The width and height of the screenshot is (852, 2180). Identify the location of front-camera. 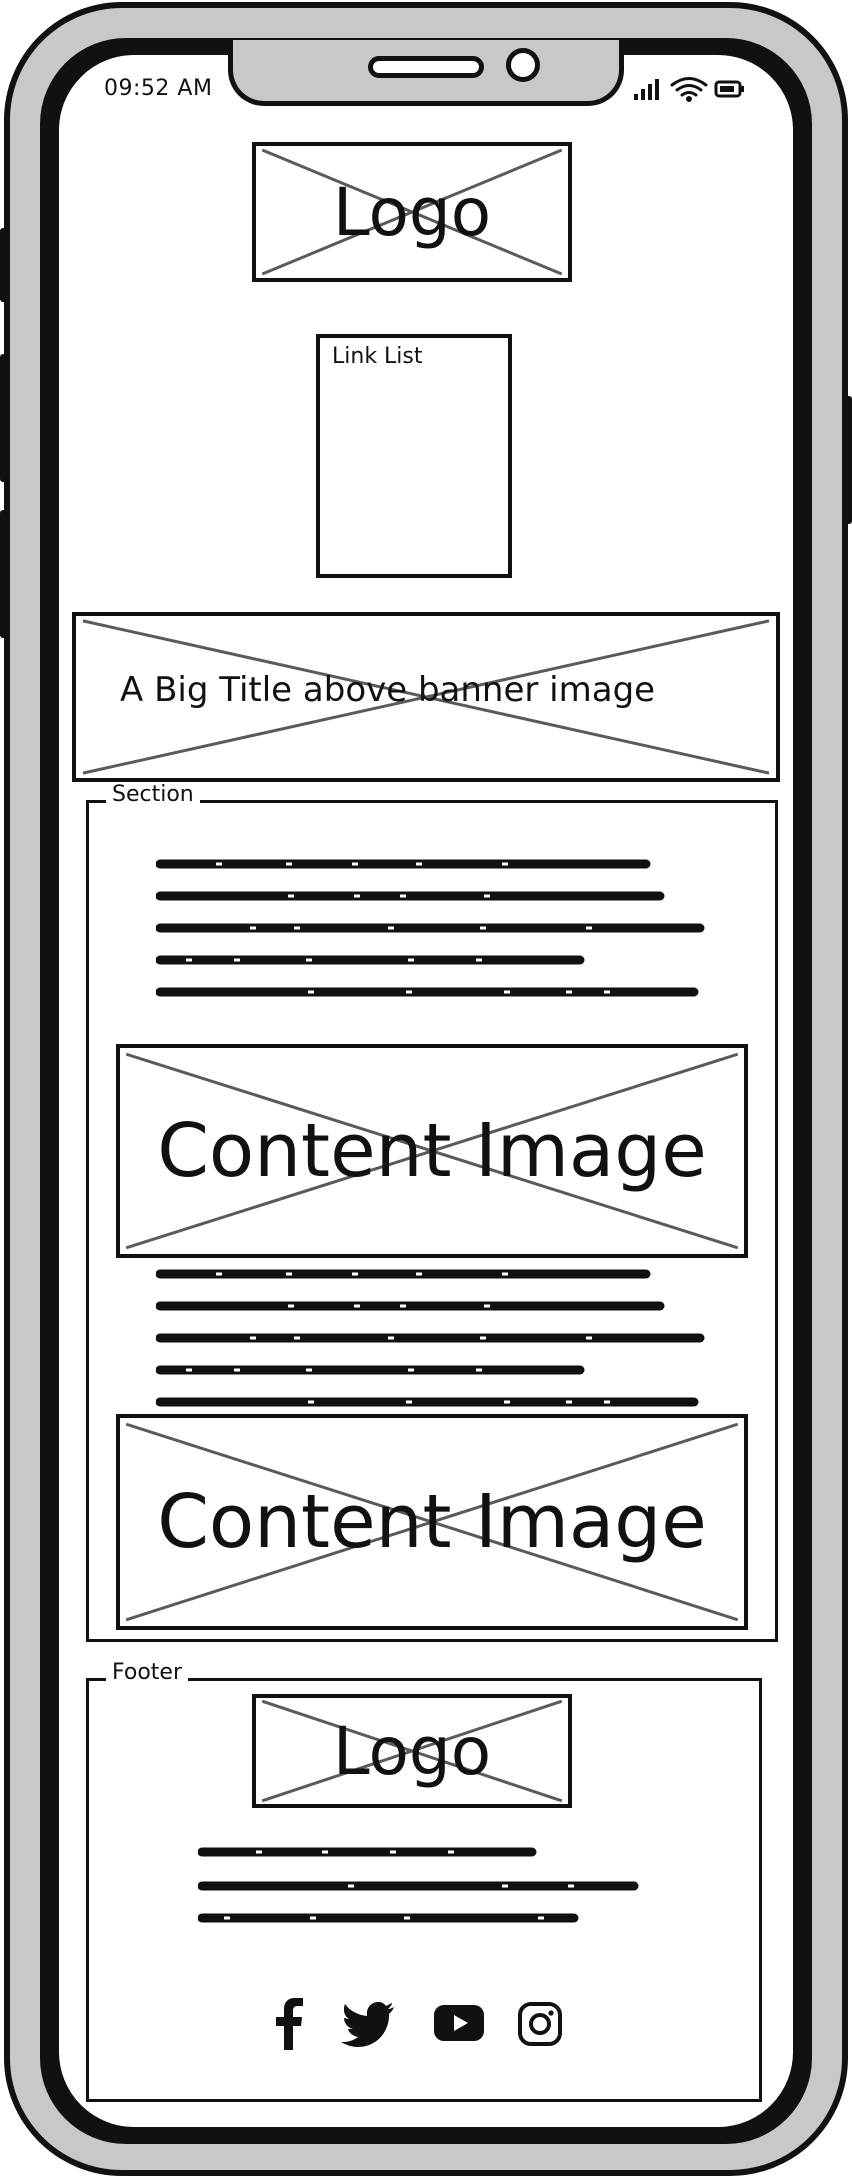
(523, 65).